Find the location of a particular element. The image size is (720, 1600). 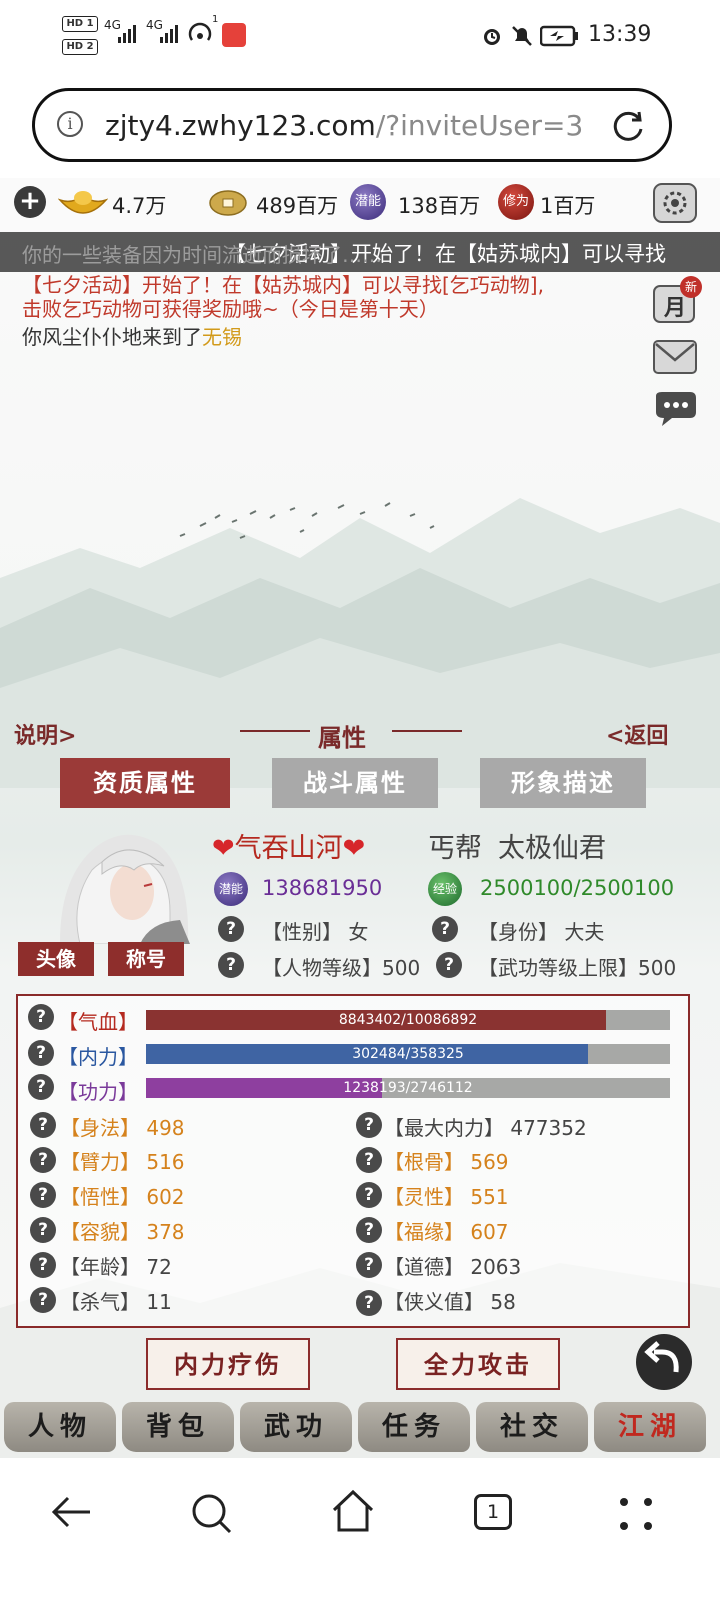

stat-chivalry: 【侠义值】 58 is located at coordinates (450, 1300).